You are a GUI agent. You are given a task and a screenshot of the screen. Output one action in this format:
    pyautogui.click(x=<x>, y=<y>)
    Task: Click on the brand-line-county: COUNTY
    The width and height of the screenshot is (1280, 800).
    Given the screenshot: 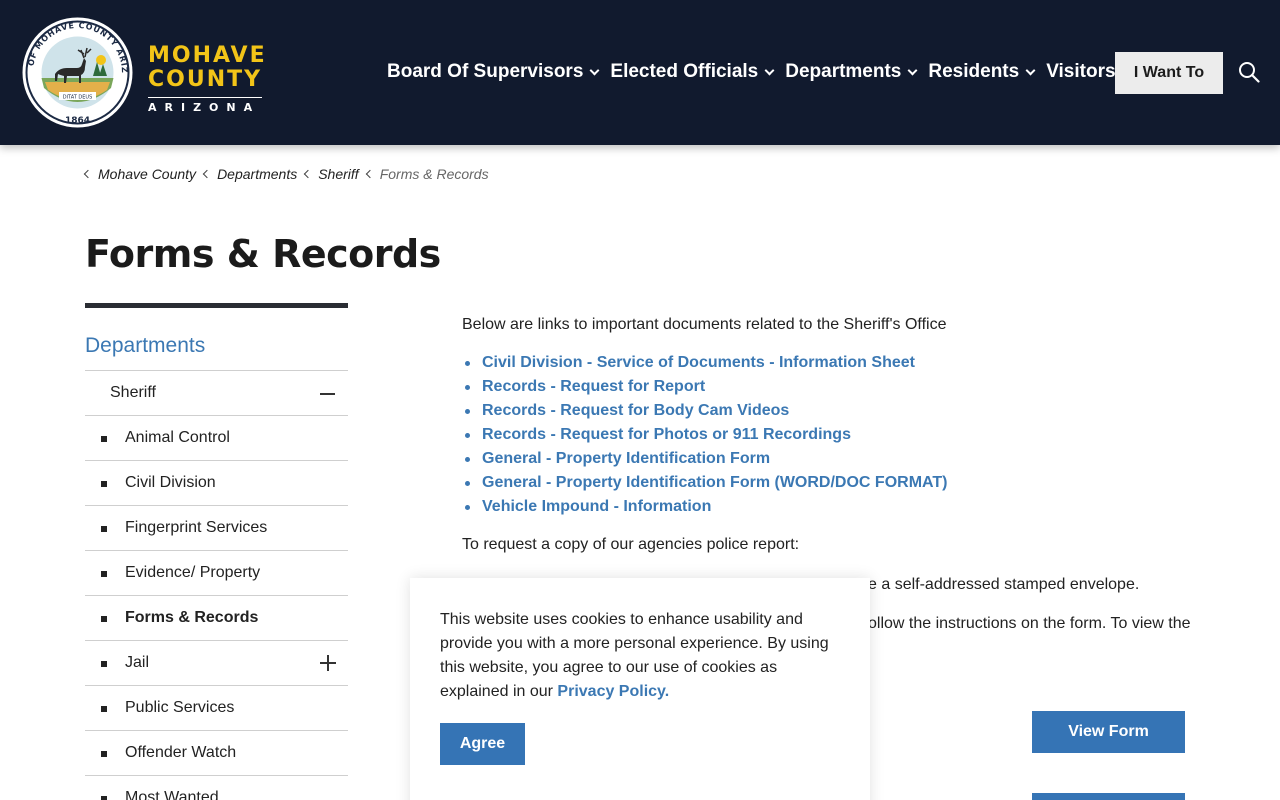 What is the action you would take?
    pyautogui.click(x=205, y=79)
    